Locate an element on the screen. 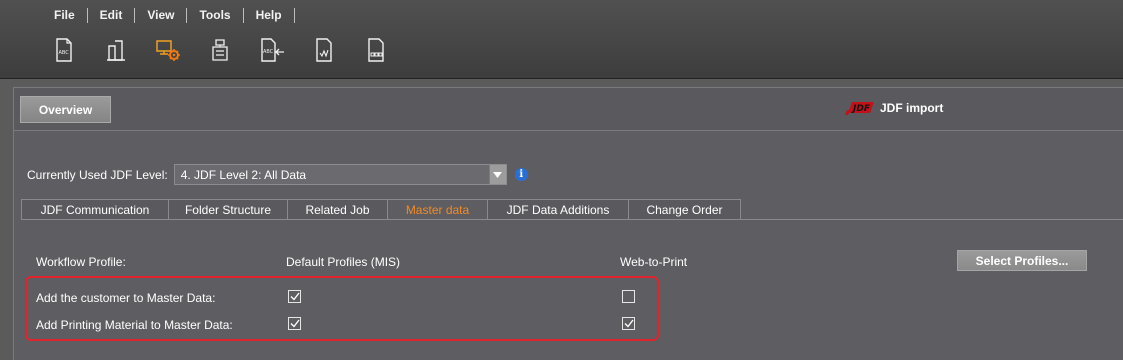 Image resolution: width=1123 pixels, height=360 pixels. menu-tools: Tools is located at coordinates (214, 15).